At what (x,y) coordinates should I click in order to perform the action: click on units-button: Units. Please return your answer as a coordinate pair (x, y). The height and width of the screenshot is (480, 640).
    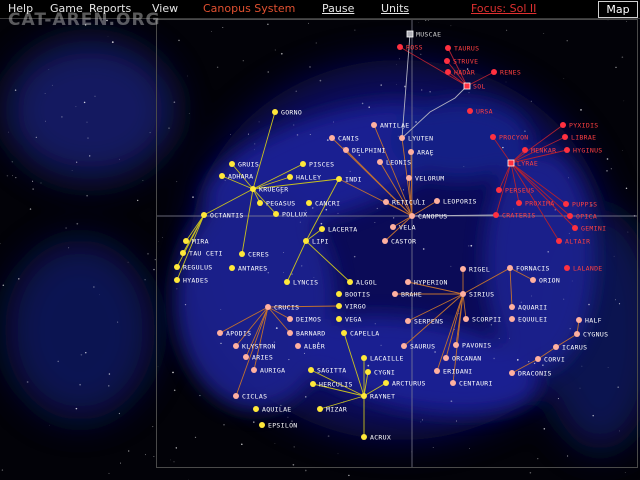
    Looking at the image, I should click on (395, 8).